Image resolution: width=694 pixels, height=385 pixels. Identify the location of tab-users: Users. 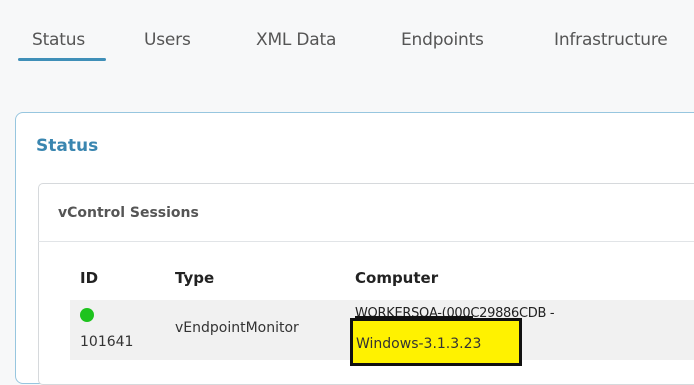
(167, 40).